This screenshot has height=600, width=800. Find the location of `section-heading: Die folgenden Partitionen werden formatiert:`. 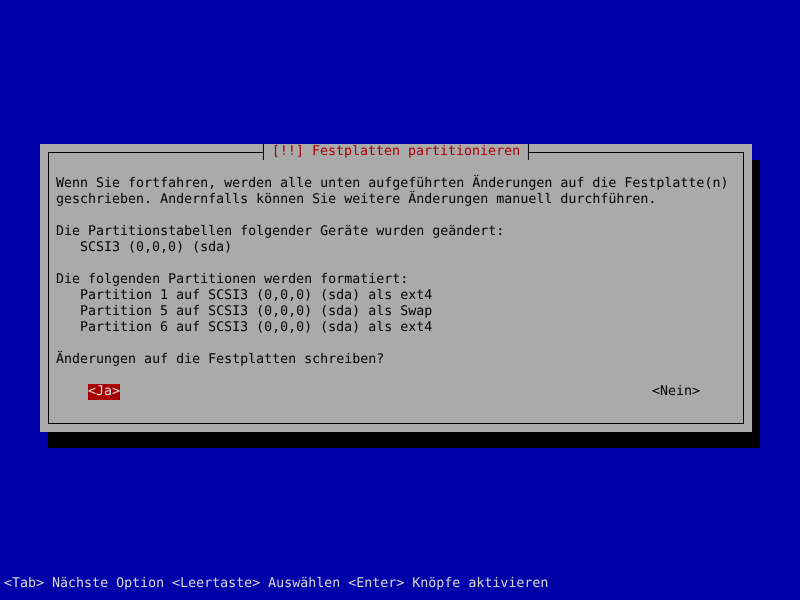

section-heading: Die folgenden Partitionen werden formatiert: is located at coordinates (233, 280).